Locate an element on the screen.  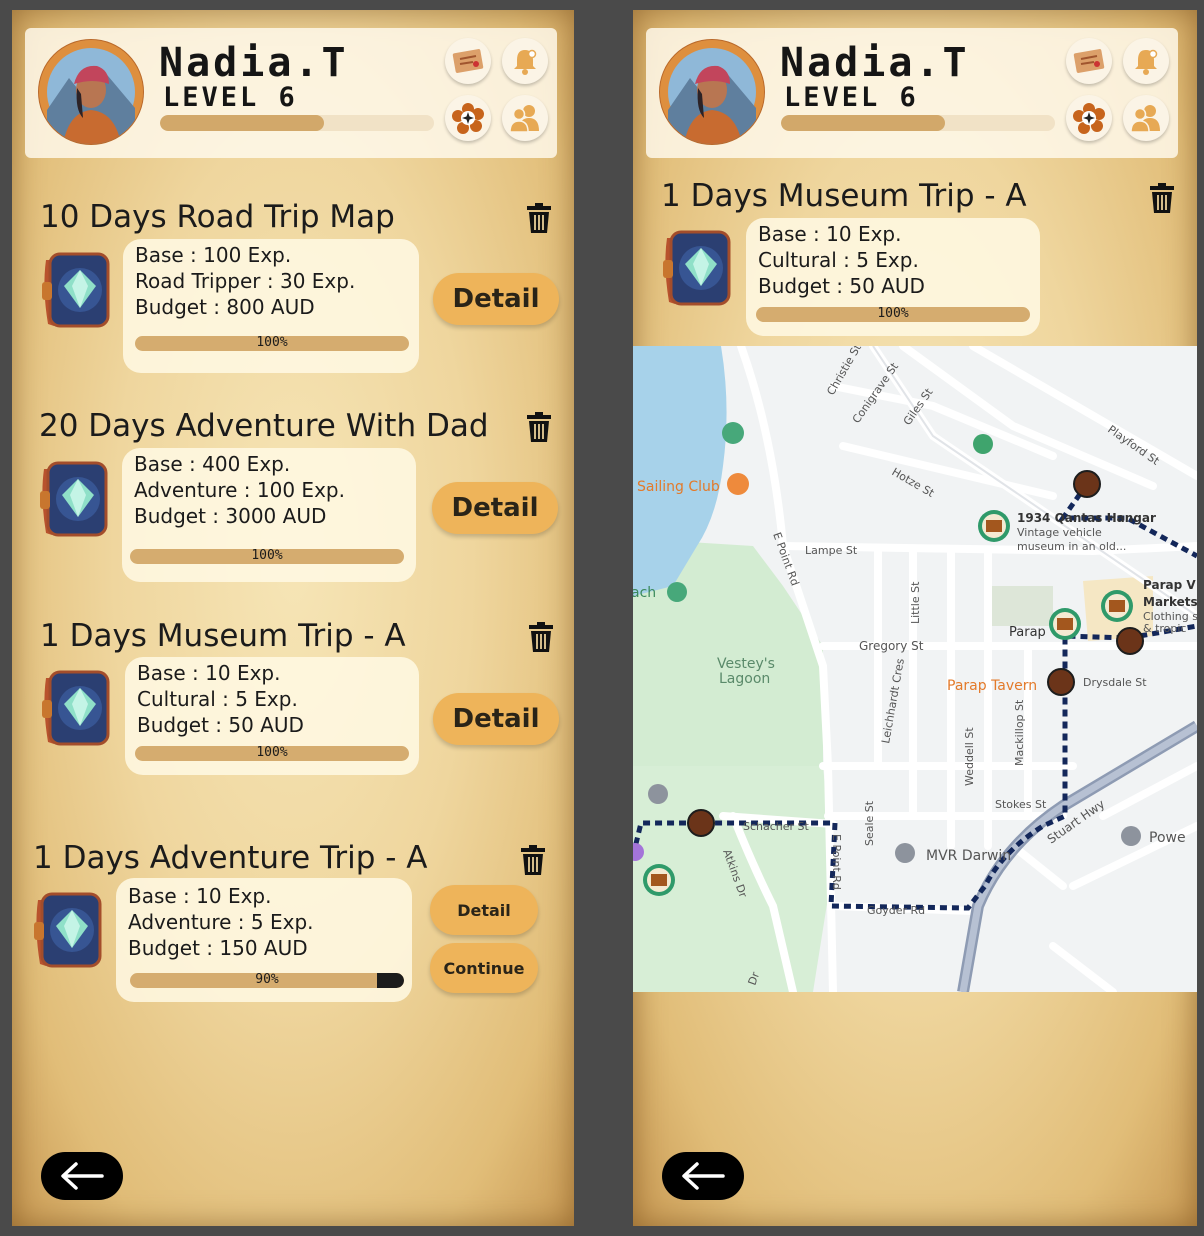
budget: Budget : 150 AUD is located at coordinates (218, 948).